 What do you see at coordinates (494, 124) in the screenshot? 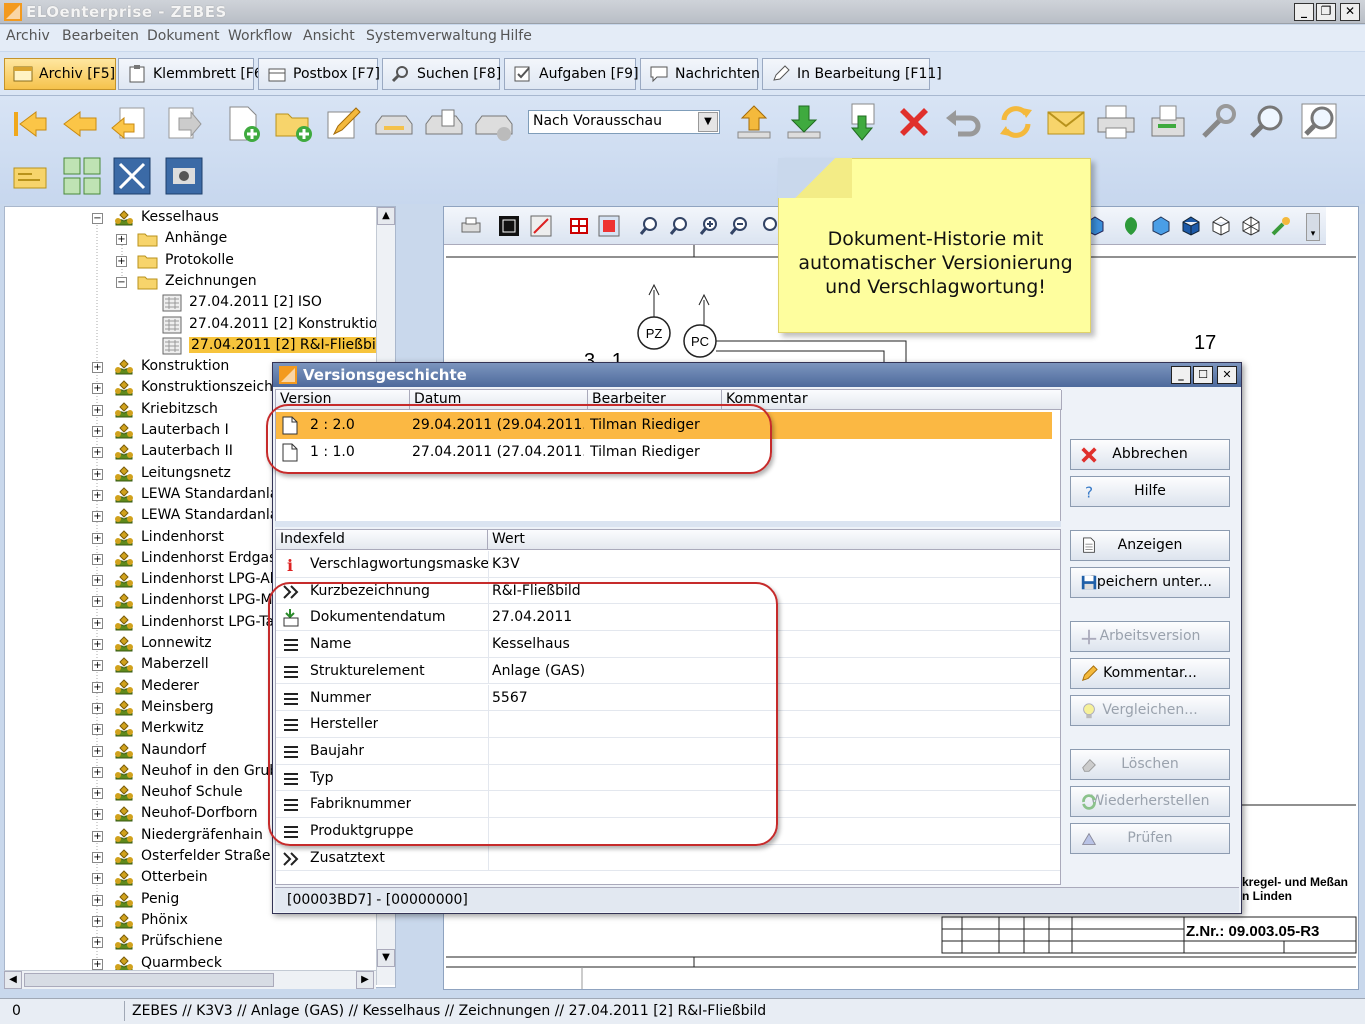
I see `scanner-add-icon` at bounding box center [494, 124].